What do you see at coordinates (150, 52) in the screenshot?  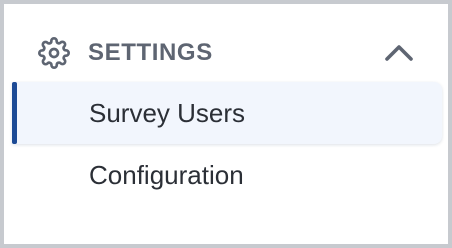 I see `section-title: SETTINGS` at bounding box center [150, 52].